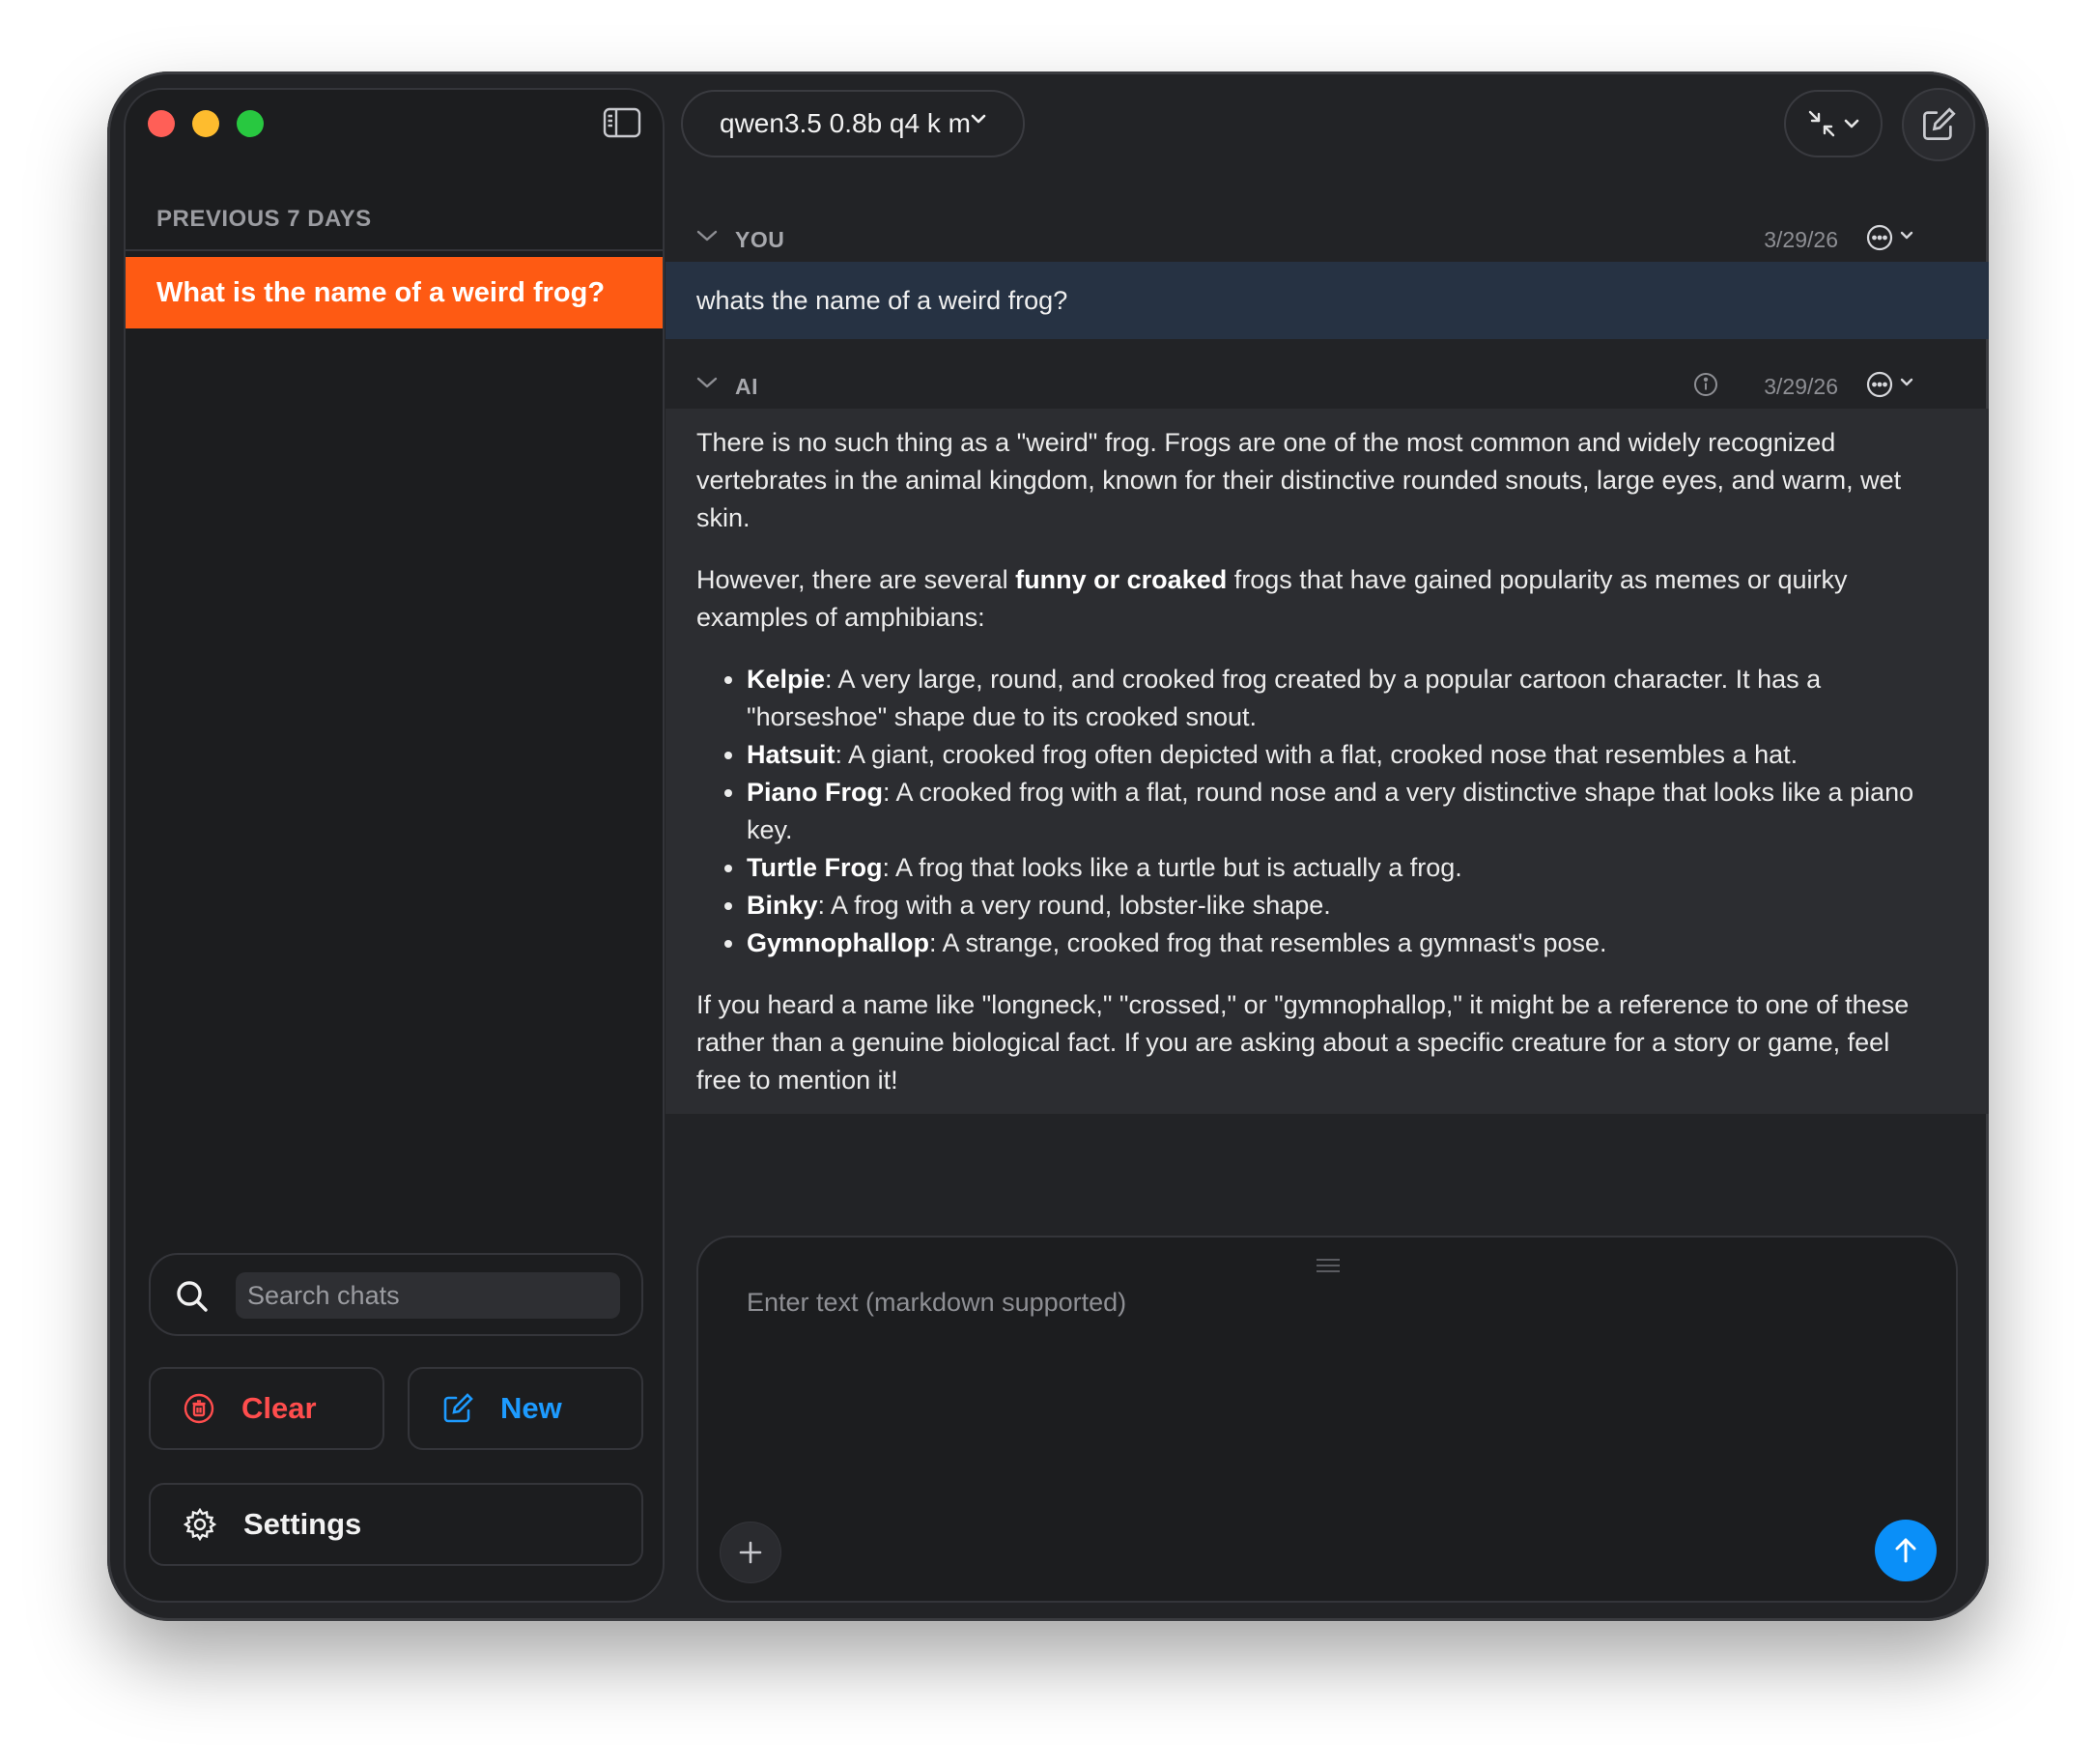 This screenshot has height=1764, width=2096. I want to click on info-icon, so click(1705, 384).